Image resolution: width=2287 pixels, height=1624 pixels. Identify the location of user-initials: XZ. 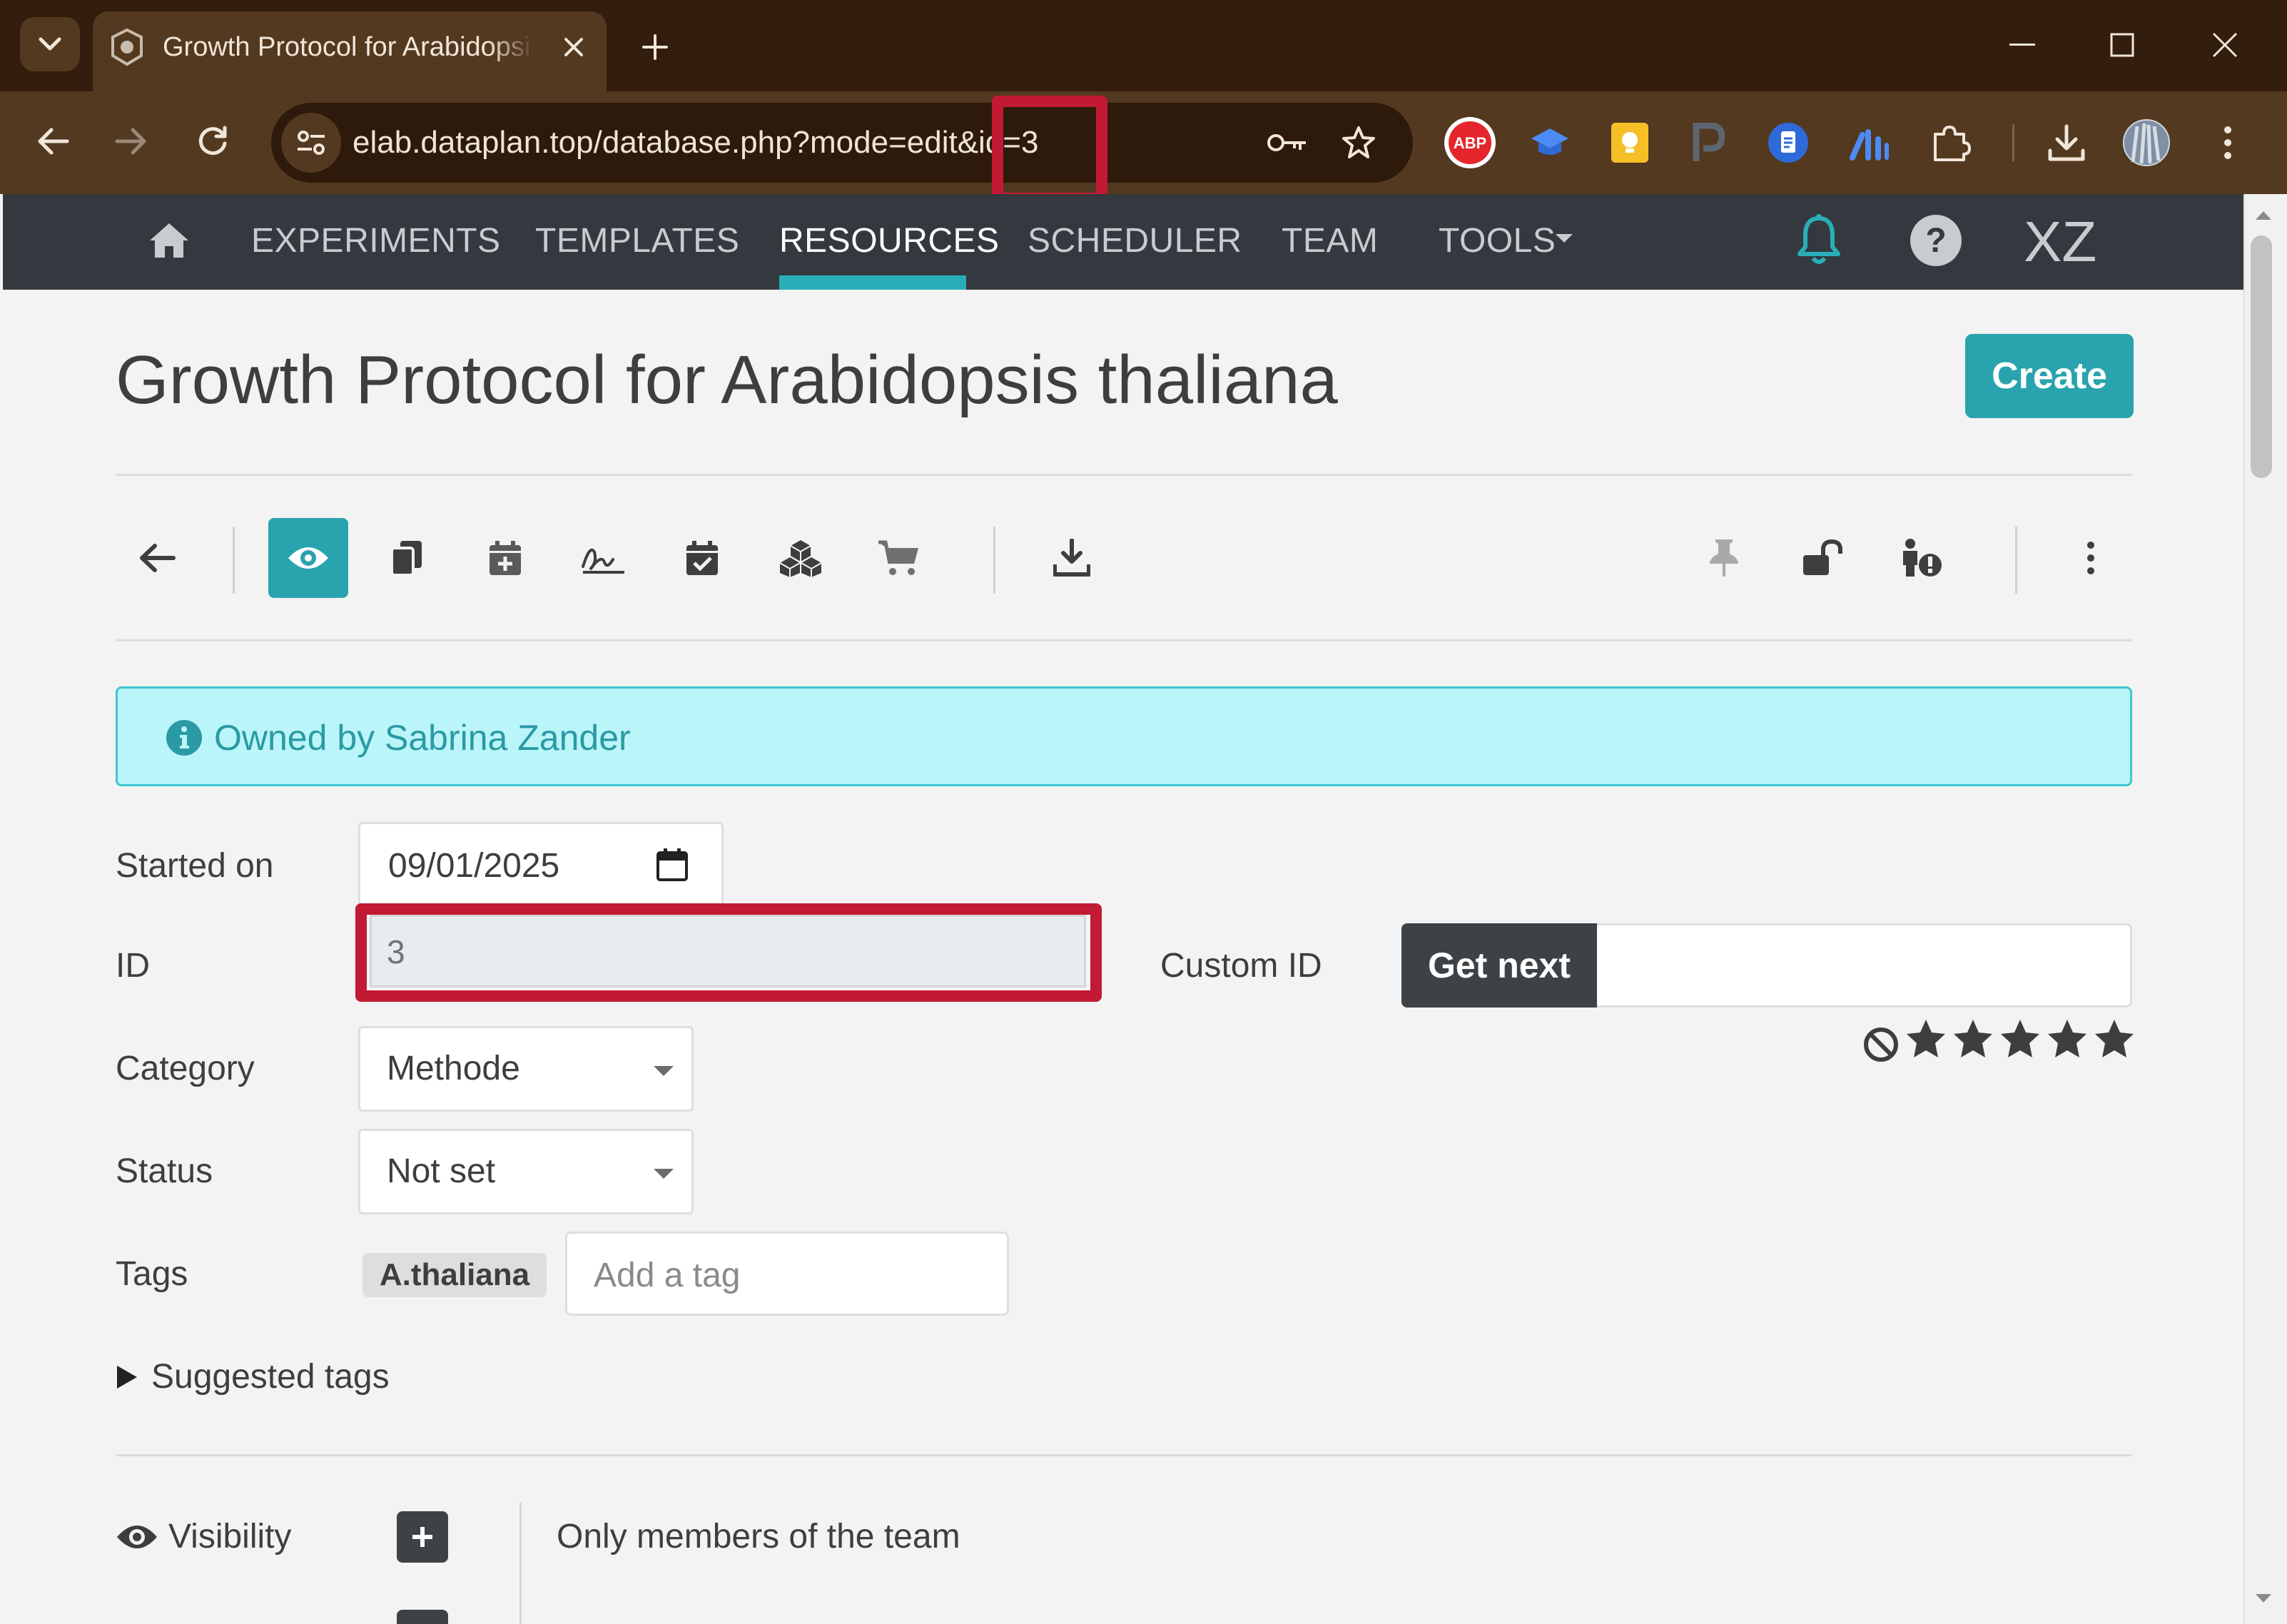
(2060, 242).